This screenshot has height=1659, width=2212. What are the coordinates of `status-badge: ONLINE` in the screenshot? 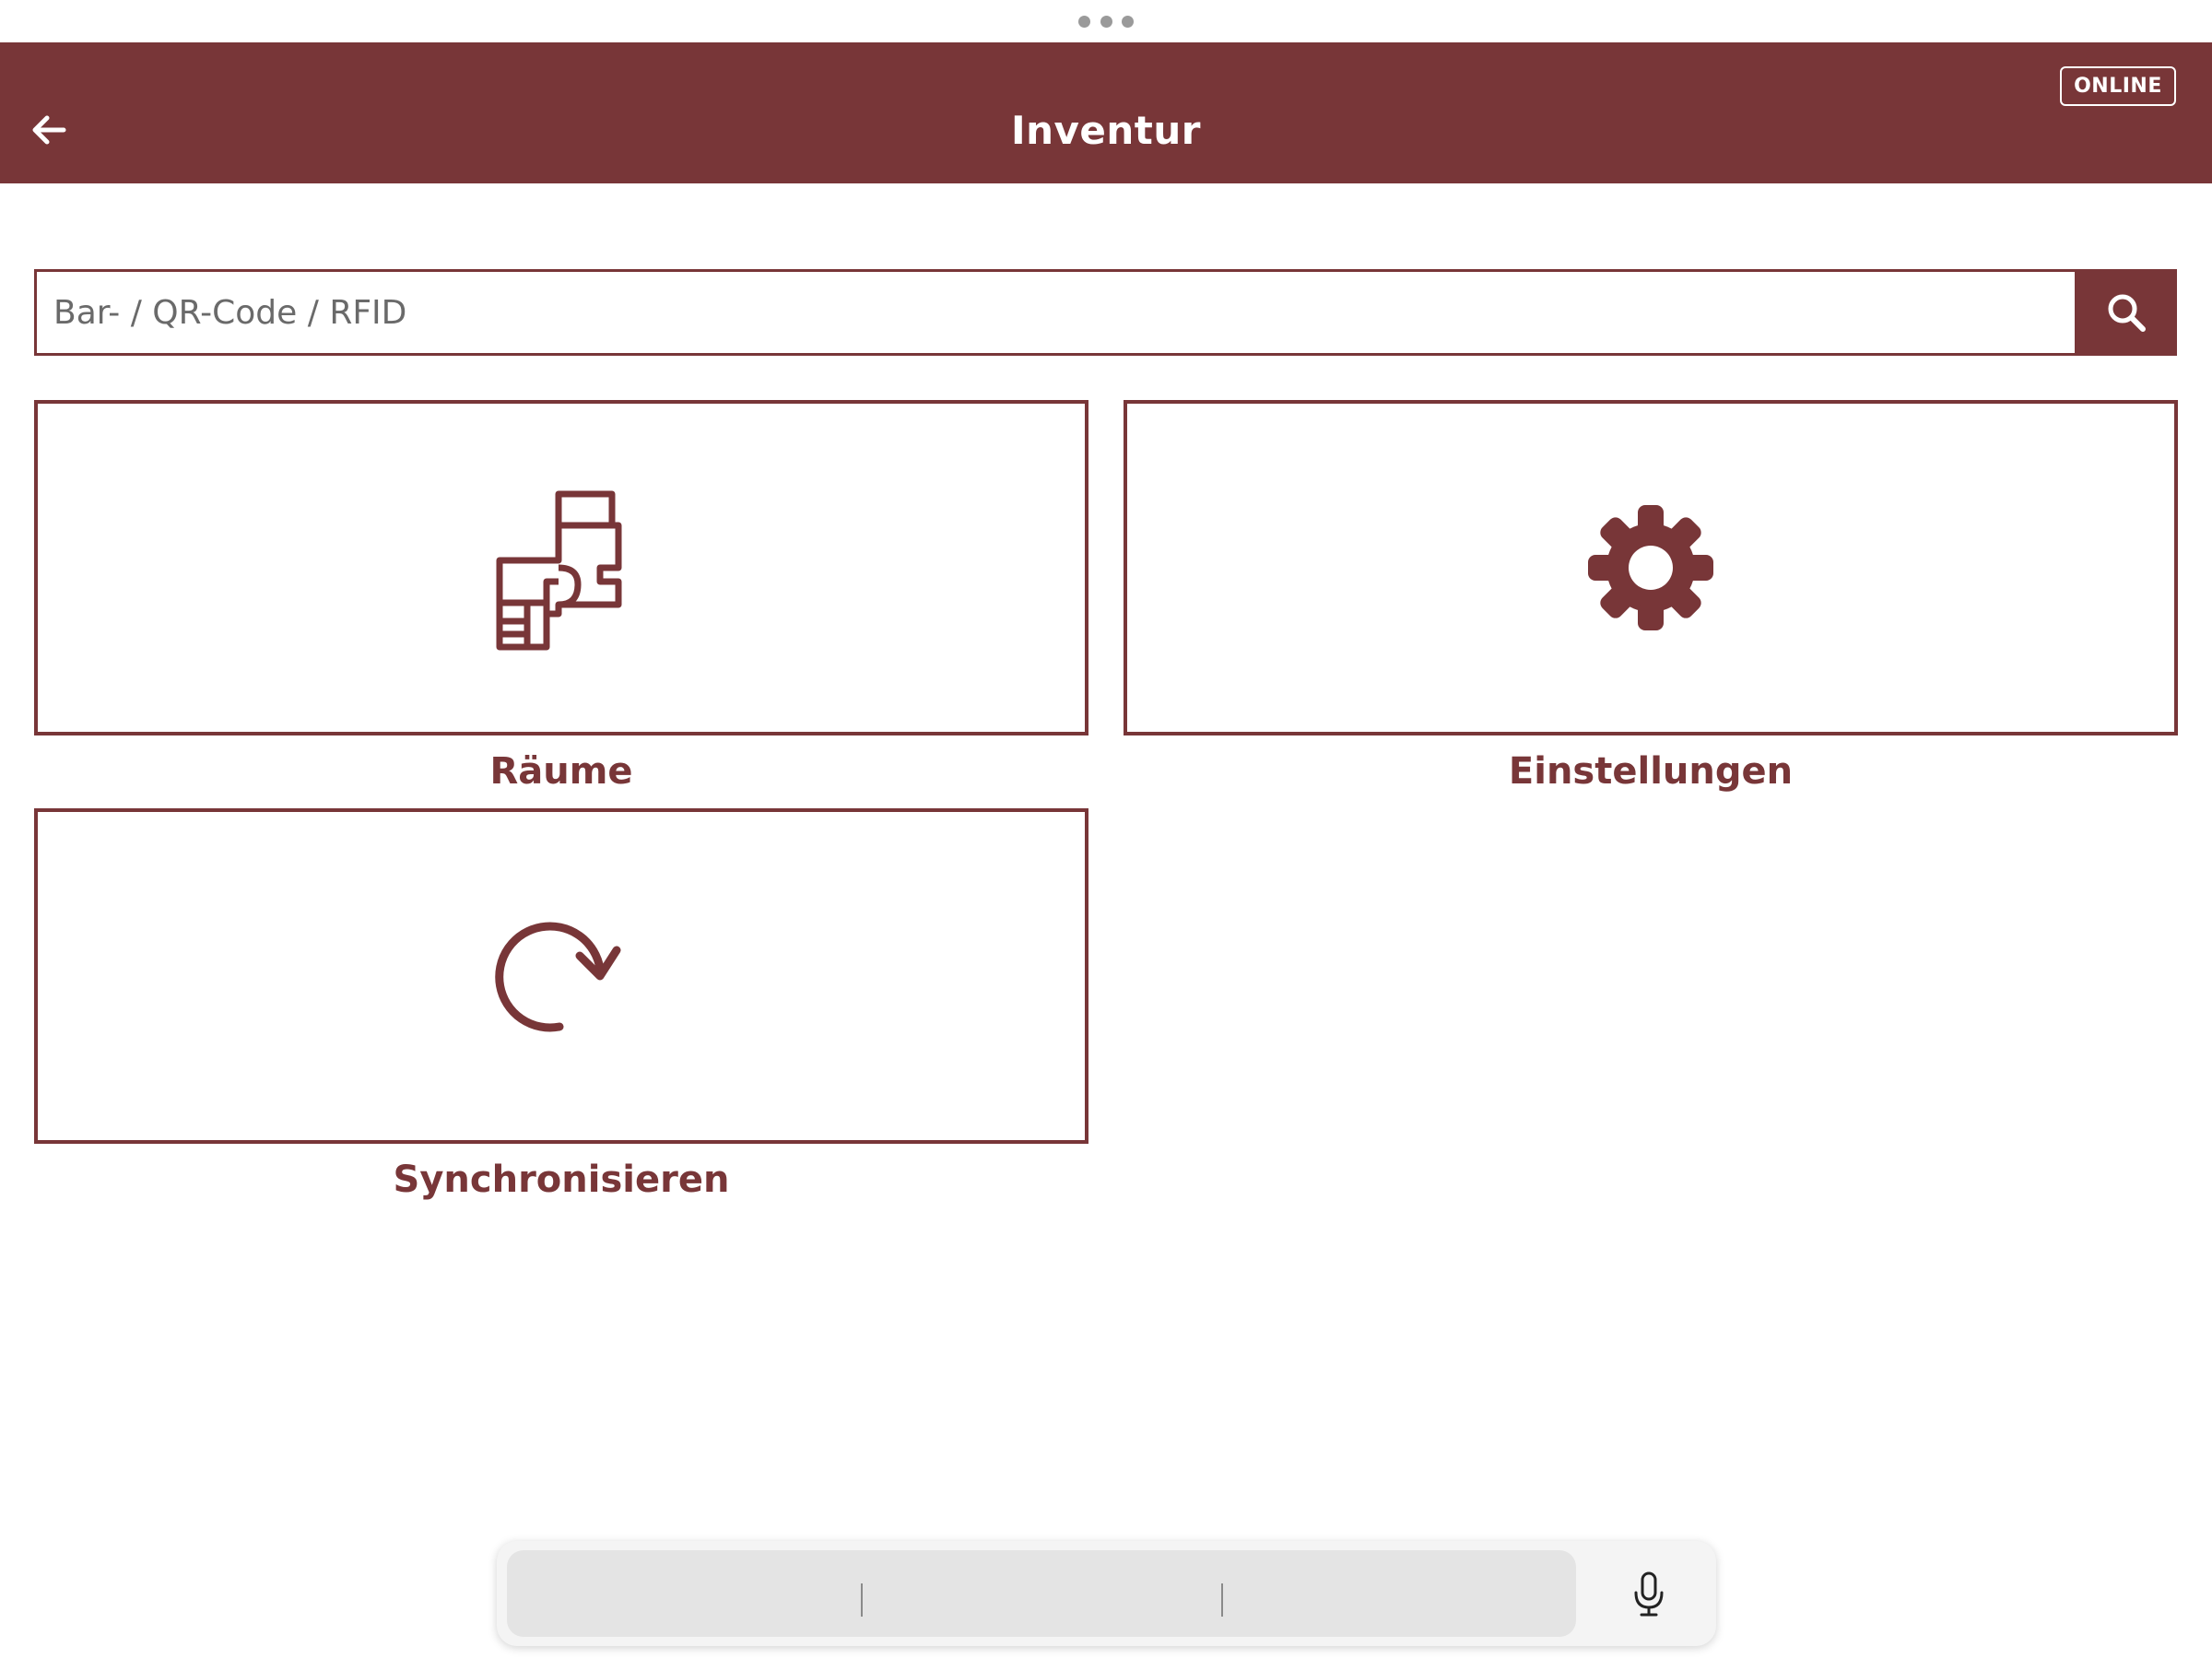 It's located at (2118, 86).